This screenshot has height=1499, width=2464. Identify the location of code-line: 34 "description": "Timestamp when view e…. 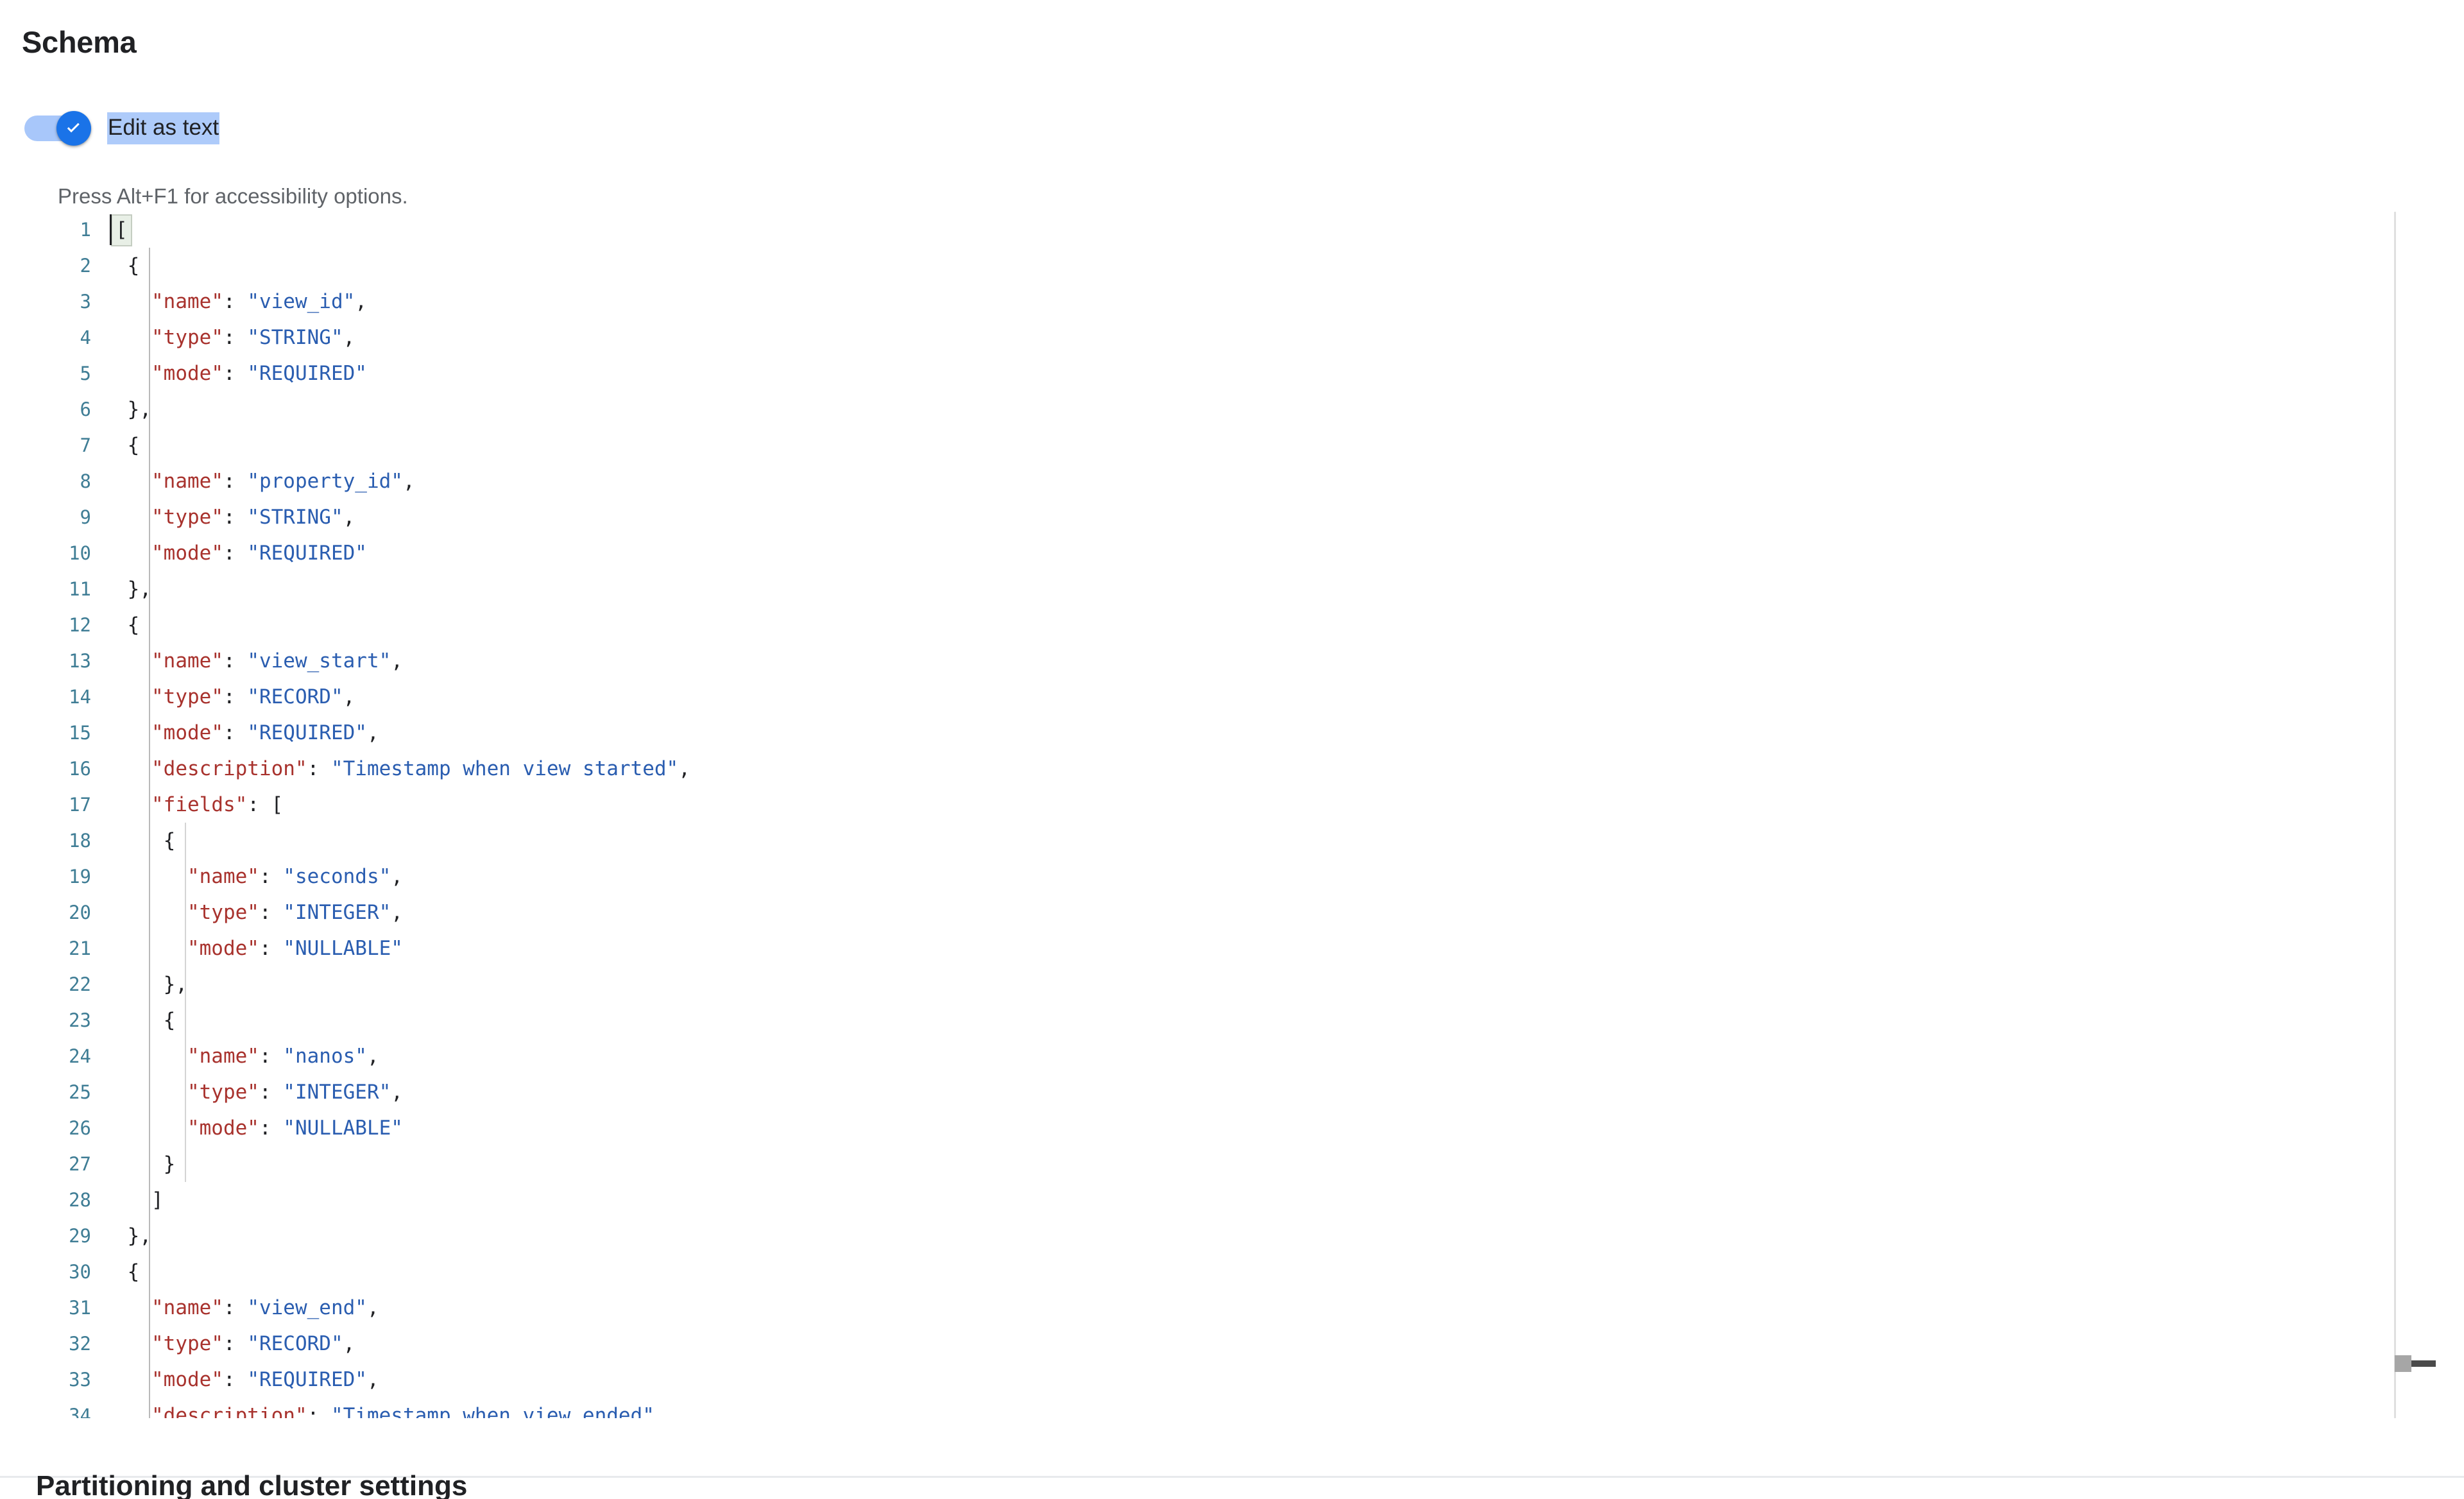
(1197, 1408).